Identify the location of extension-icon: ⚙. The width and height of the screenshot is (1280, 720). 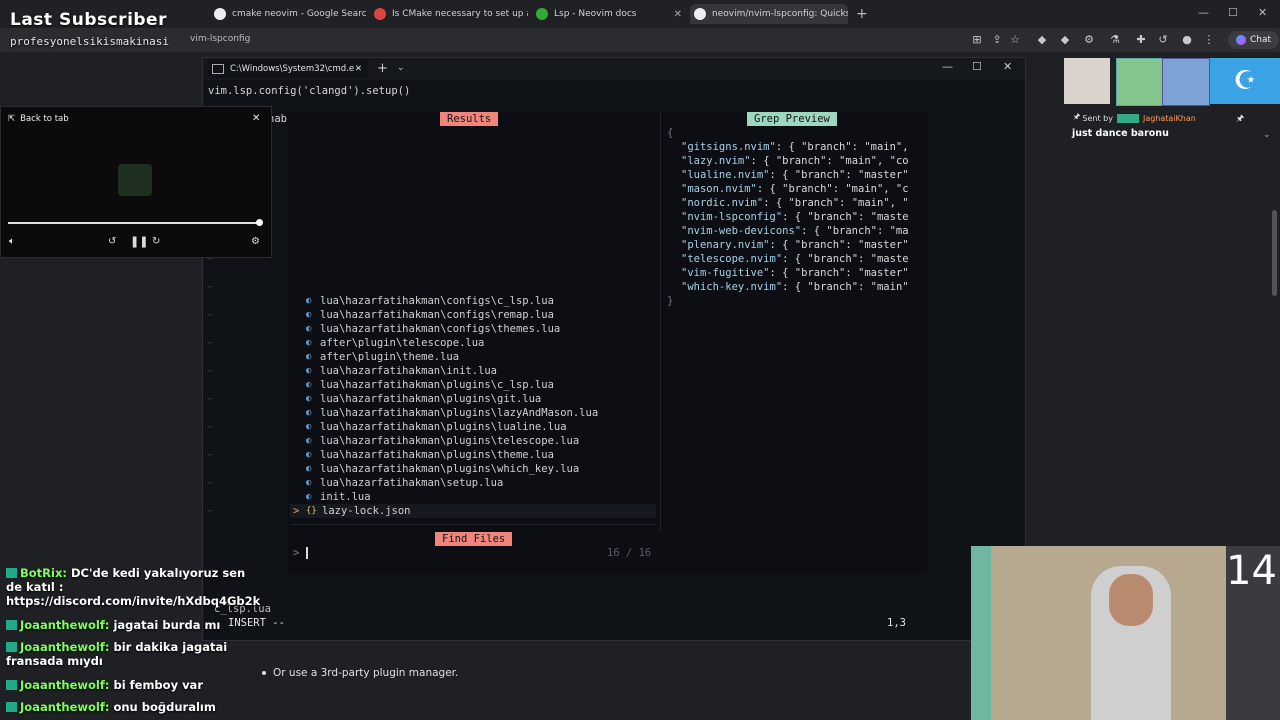
(1089, 40).